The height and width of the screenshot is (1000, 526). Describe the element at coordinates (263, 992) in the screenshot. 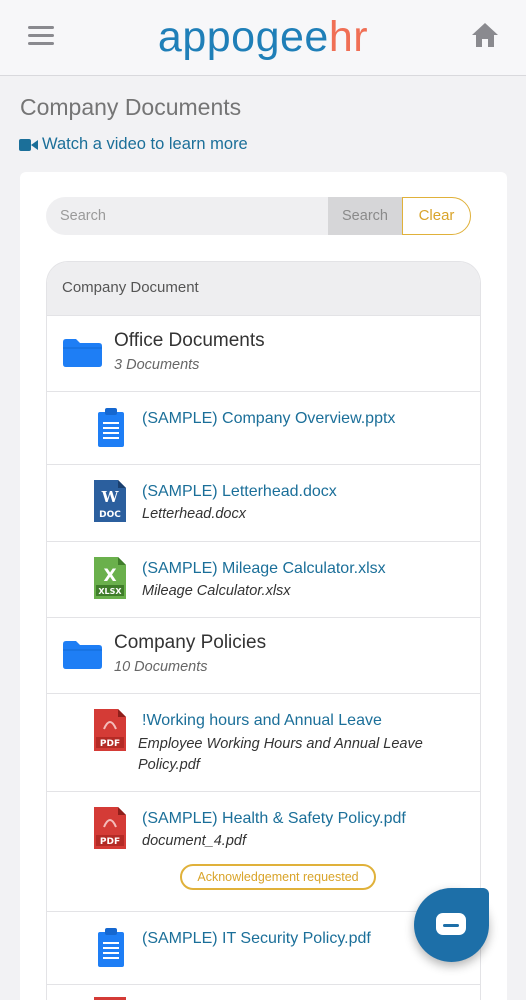

I see `document-row` at that location.